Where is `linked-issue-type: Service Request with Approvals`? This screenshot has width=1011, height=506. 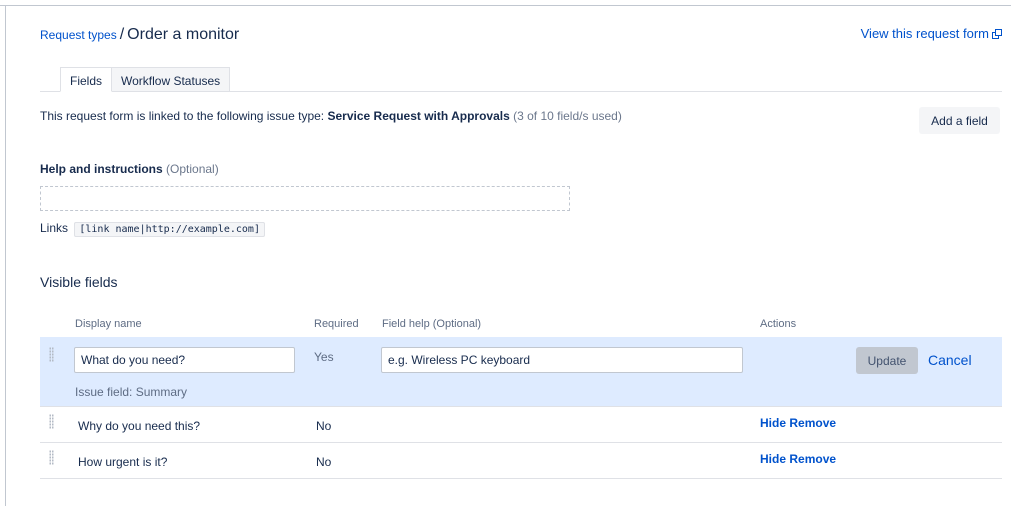 linked-issue-type: Service Request with Approvals is located at coordinates (418, 116).